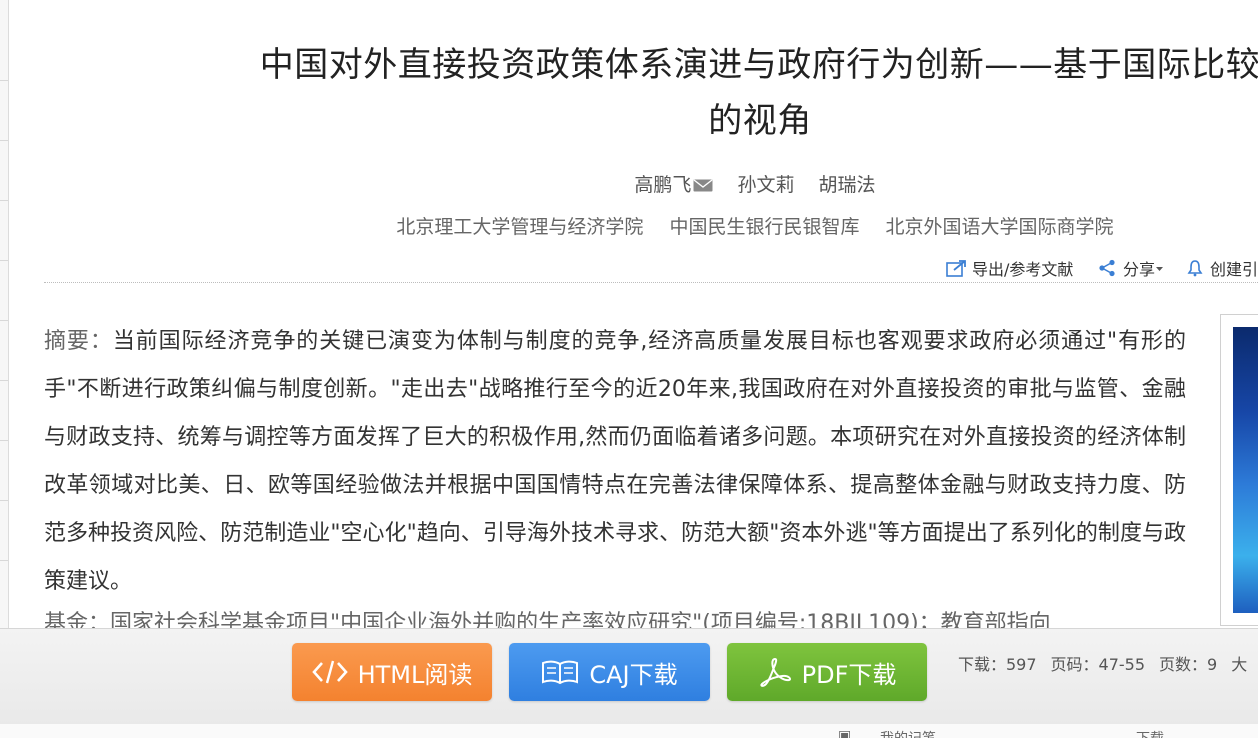 The height and width of the screenshot is (738, 1258). Describe the element at coordinates (1239, 664) in the screenshot. I see `file-size-prefix: 大` at that location.